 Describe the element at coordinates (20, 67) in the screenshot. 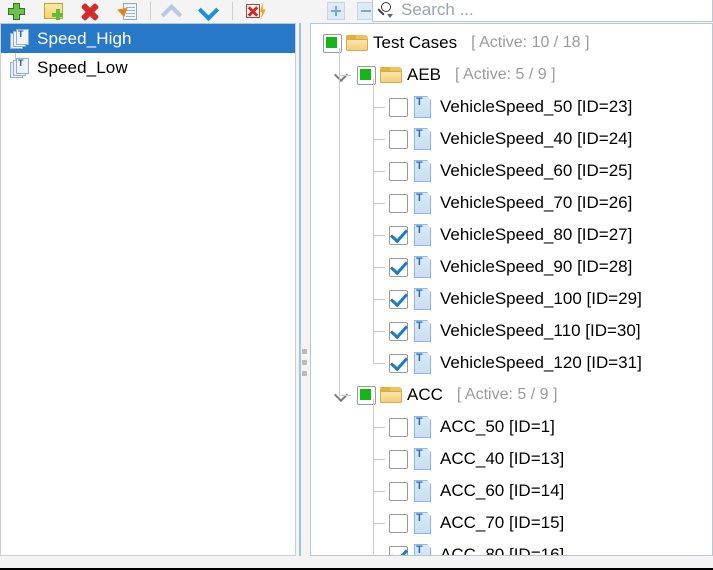

I see `documents-stack-icon: T` at that location.